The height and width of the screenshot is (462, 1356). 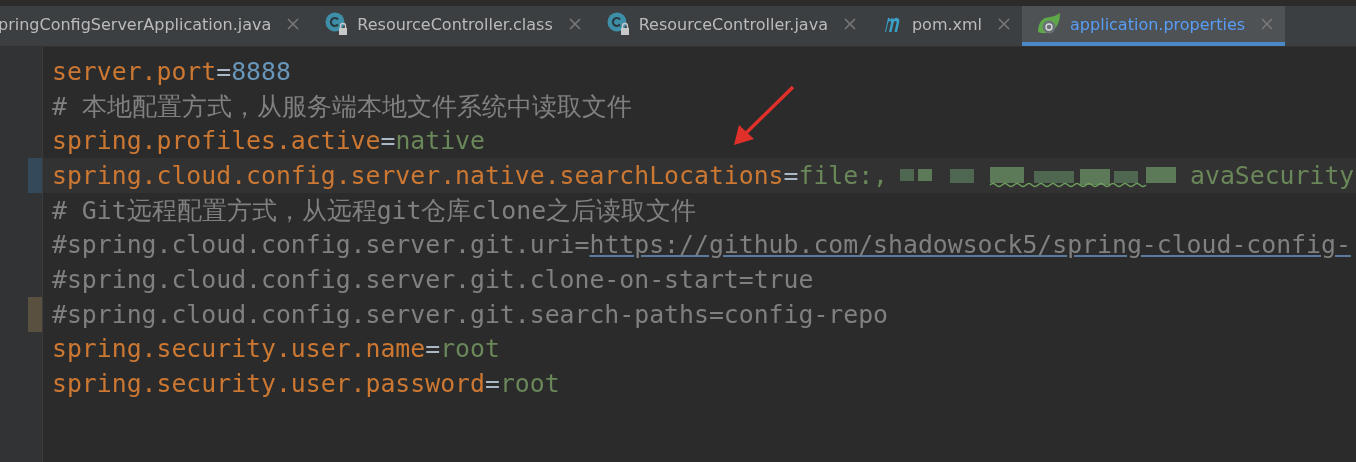 I want to click on code-text: # 本地配置方式，从服务端本地文件系统中读取文件, so click(x=342, y=106).